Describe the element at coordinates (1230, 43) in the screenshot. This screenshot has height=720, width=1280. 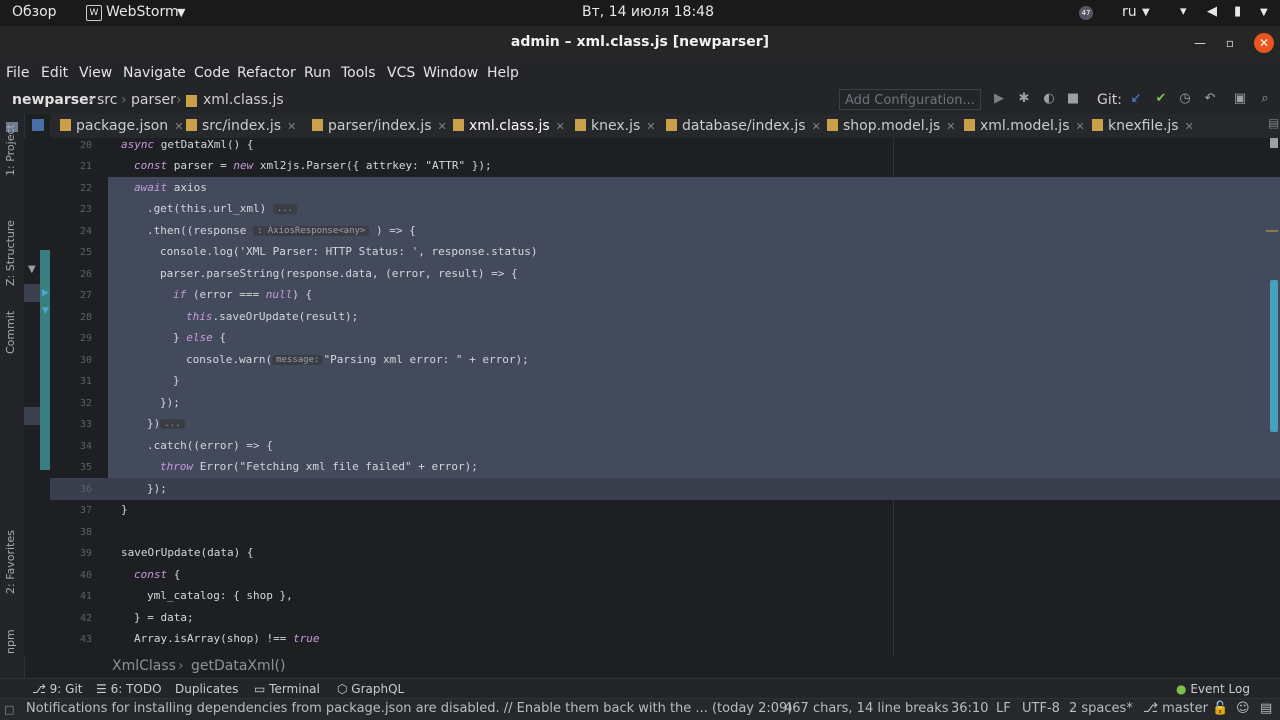
I see `maximize-icon: ▫` at that location.